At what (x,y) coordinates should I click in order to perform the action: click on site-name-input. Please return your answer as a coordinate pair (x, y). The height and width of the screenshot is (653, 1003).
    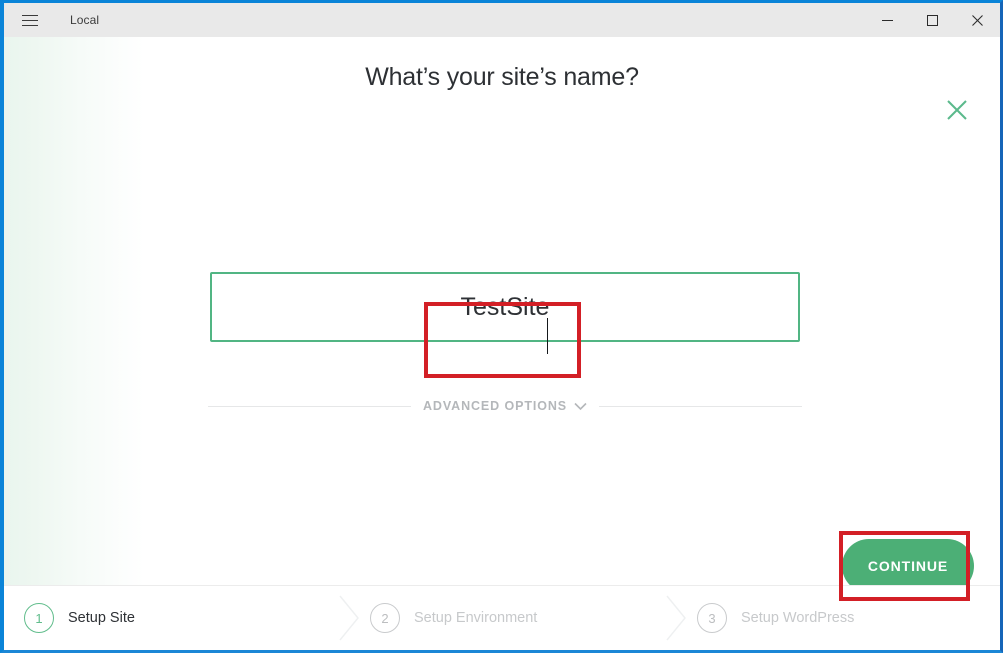
    Looking at the image, I should click on (505, 307).